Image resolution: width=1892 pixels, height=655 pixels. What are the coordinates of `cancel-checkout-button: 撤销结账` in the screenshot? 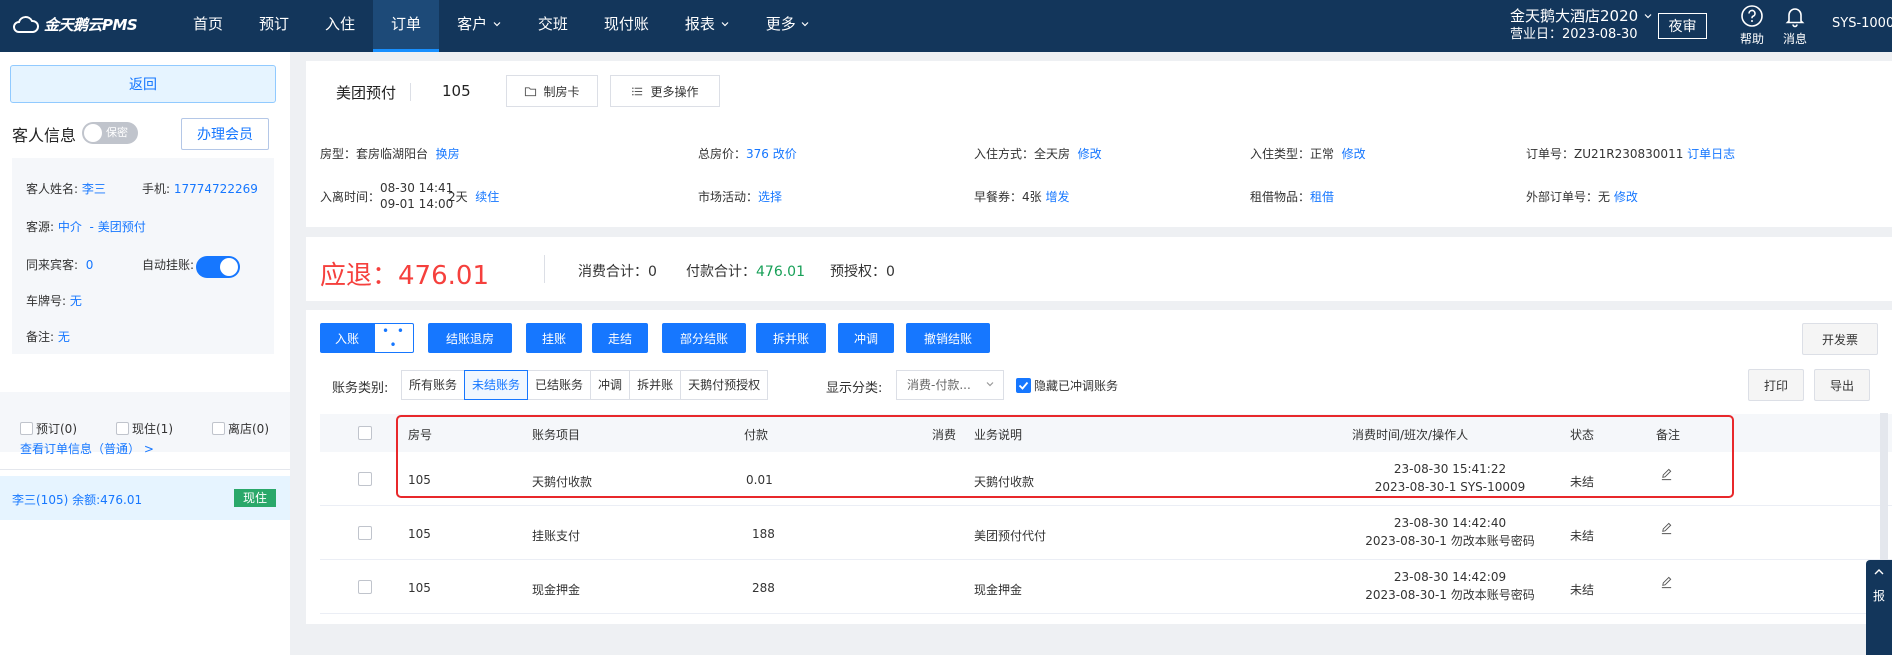 It's located at (948, 338).